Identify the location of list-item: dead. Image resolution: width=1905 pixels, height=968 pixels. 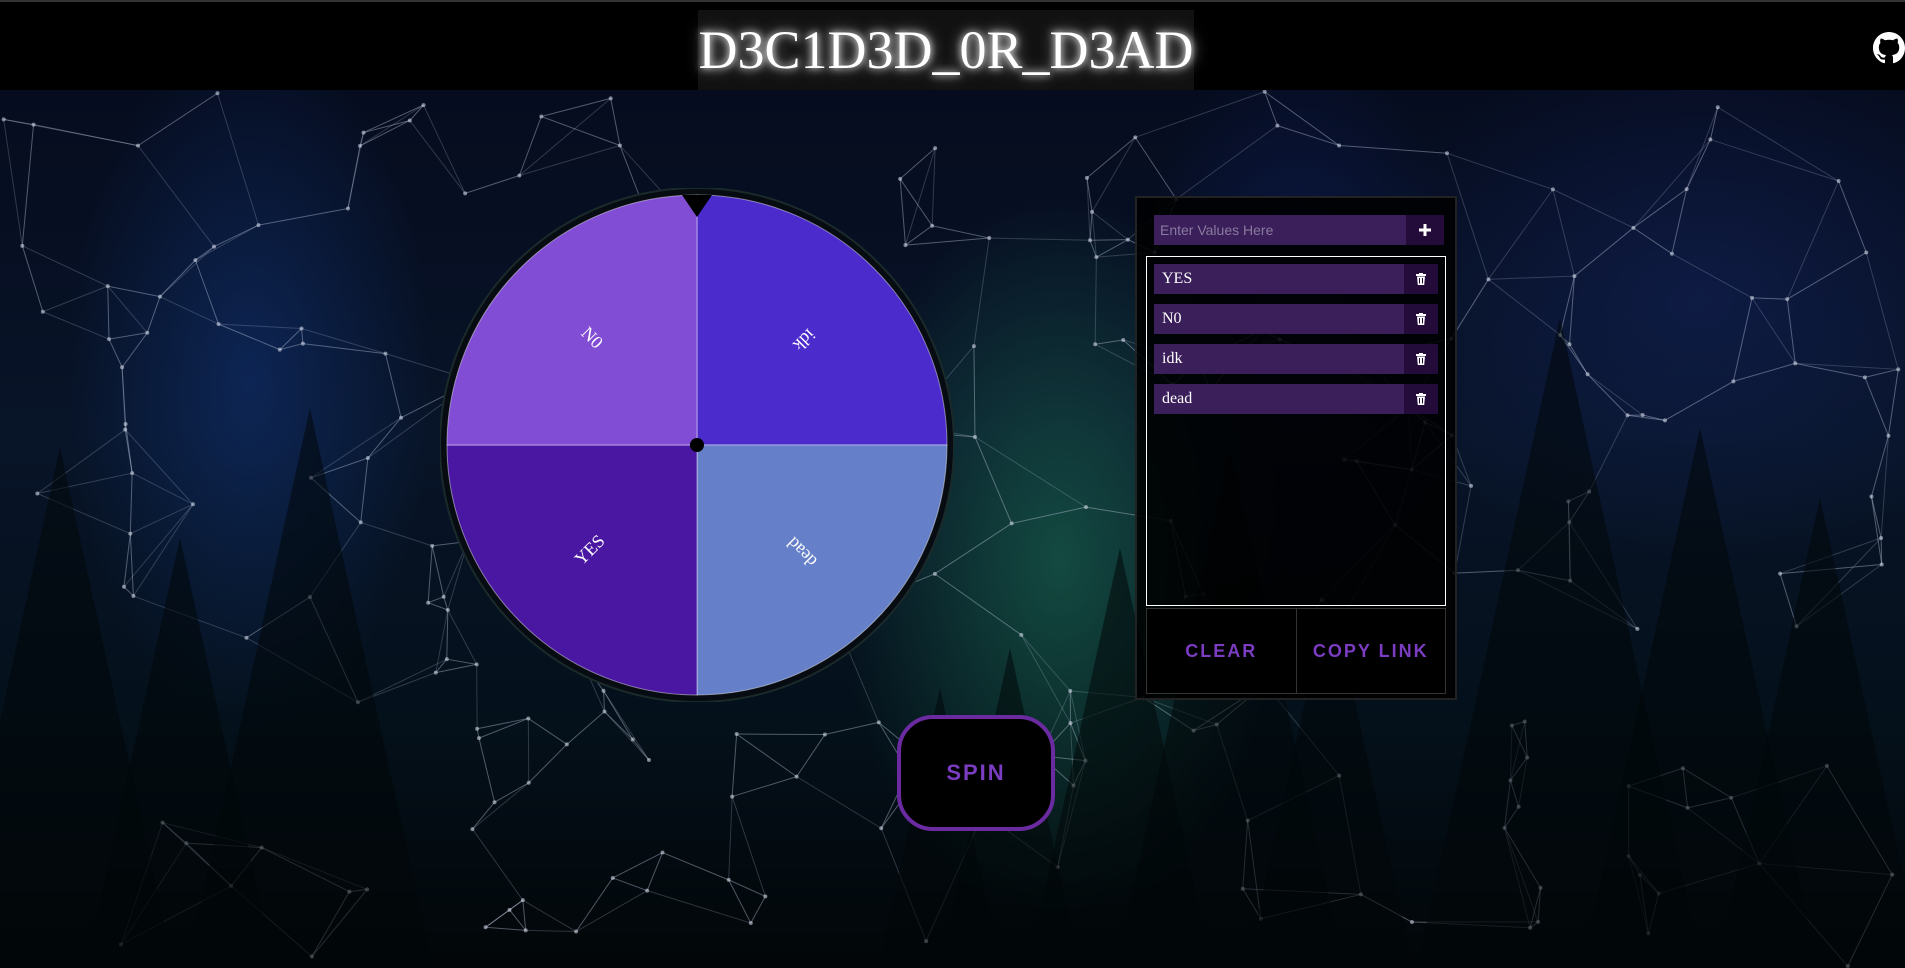
(1299, 399).